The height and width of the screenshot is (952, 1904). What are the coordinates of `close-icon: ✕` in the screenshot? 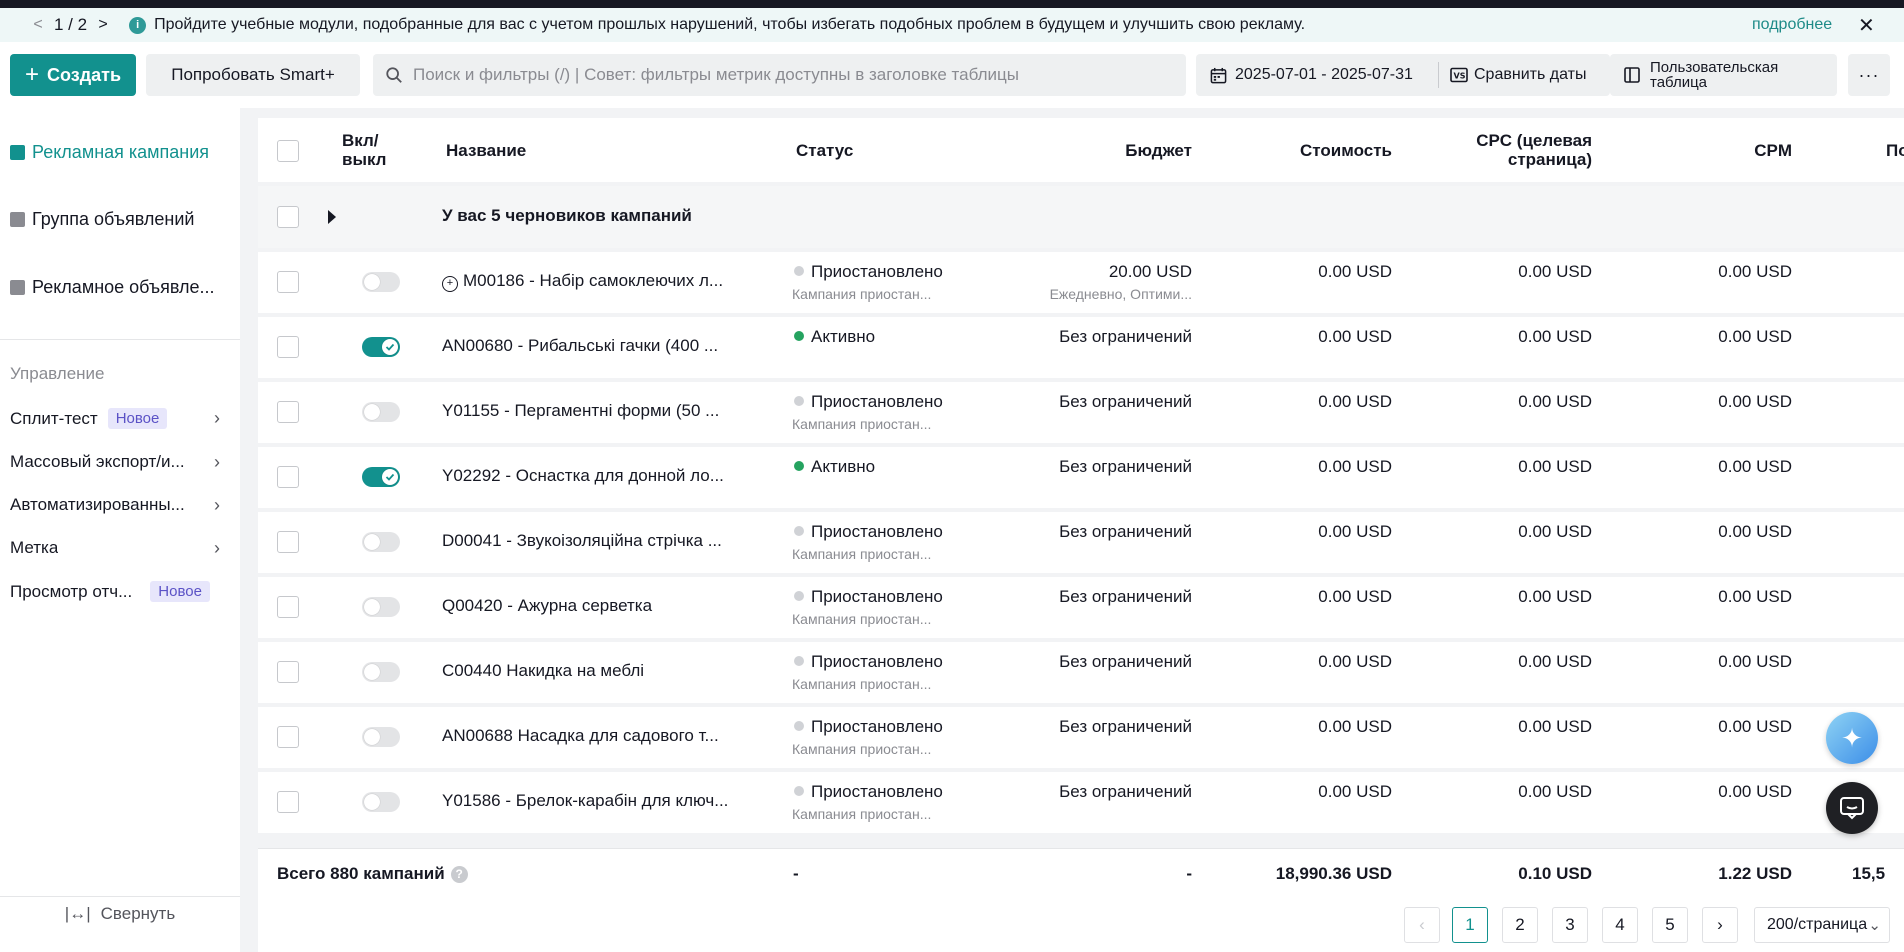 It's located at (1866, 25).